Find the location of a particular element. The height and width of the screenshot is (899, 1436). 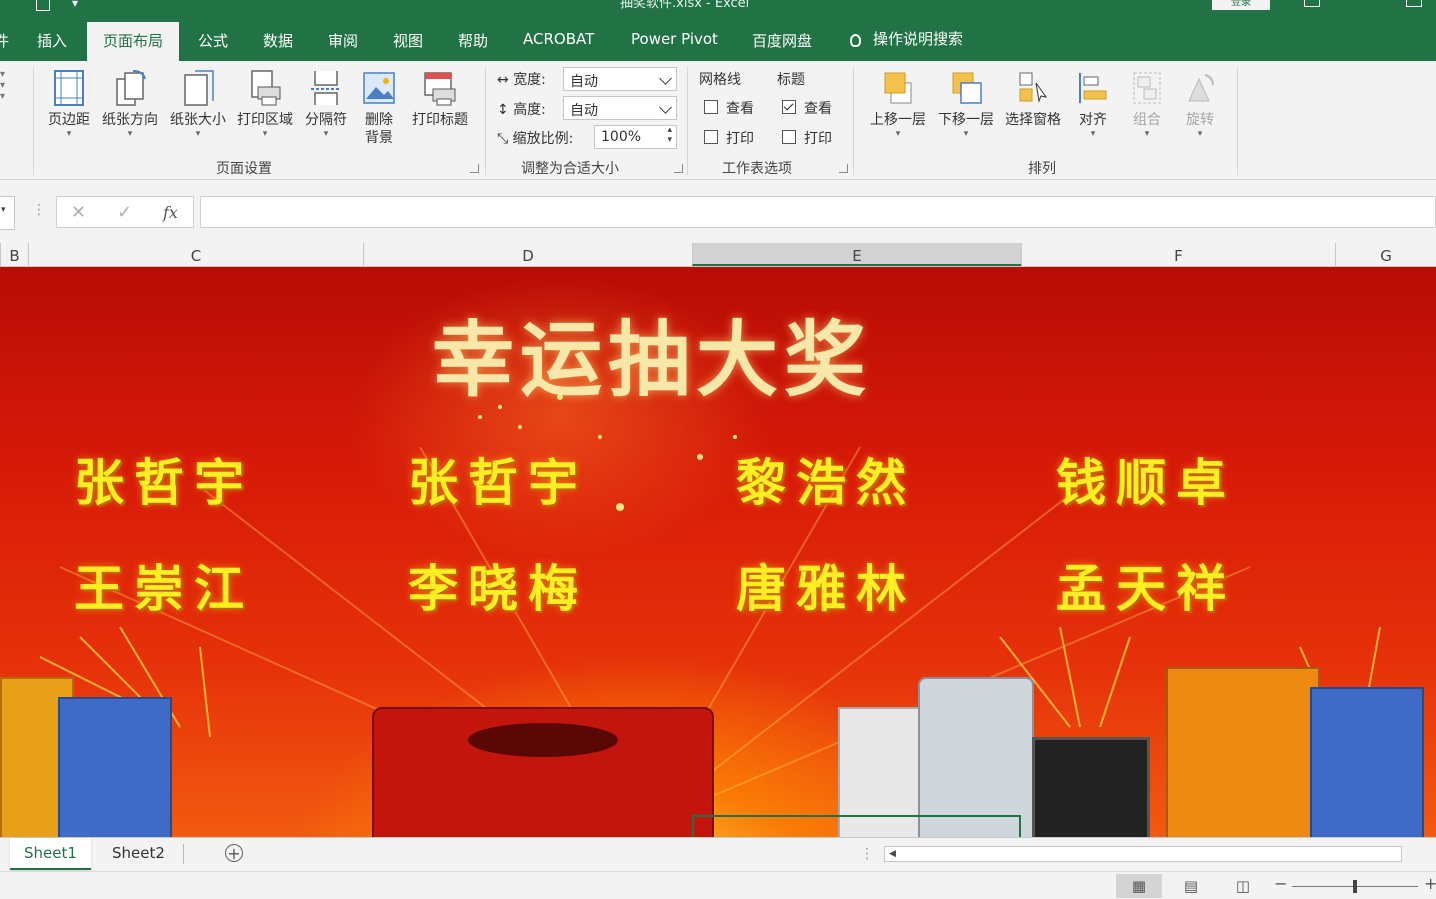

login-button: 登录 is located at coordinates (1241, 5).